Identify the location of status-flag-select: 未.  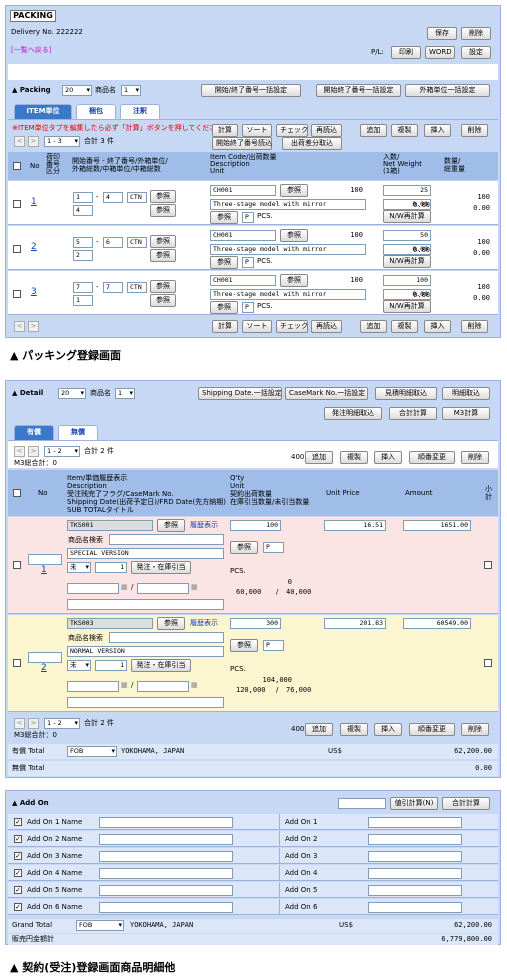
(79, 567).